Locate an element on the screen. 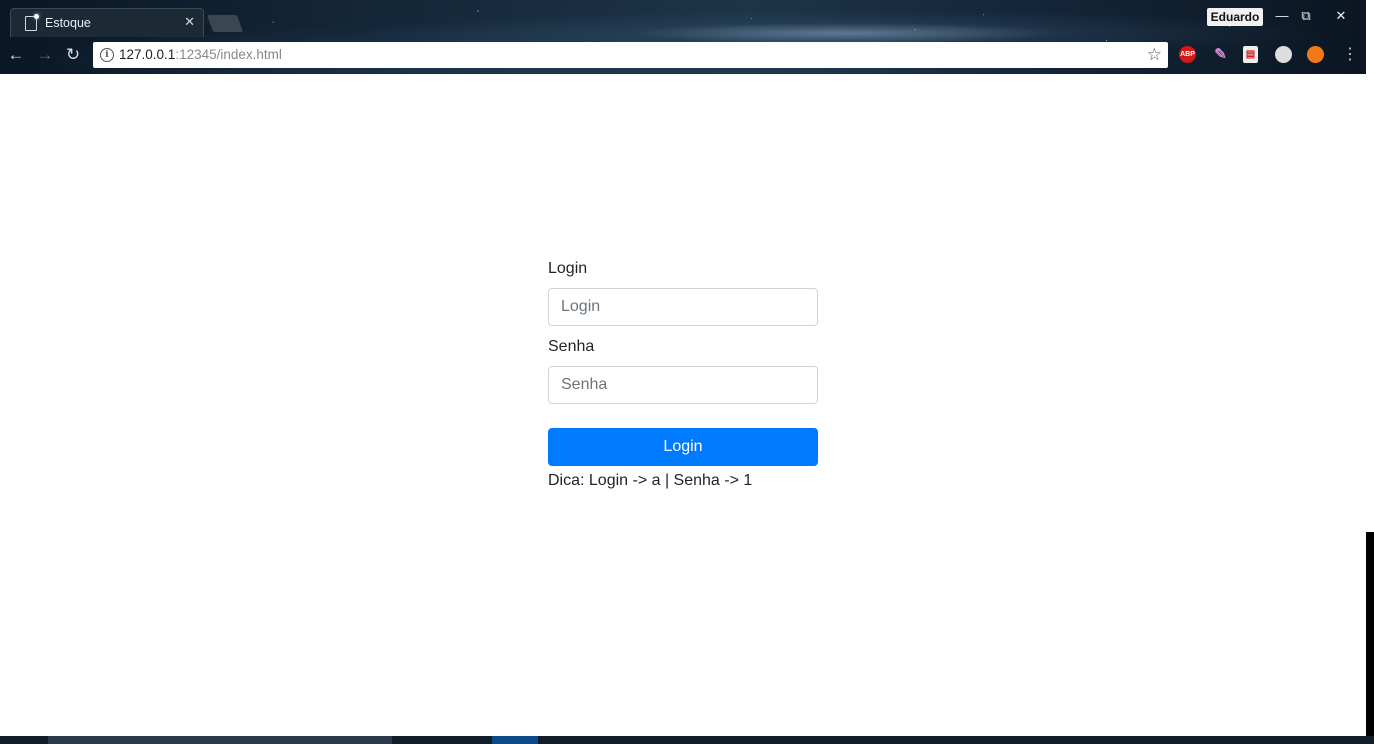 This screenshot has height=744, width=1374. restore-icon: ⧉ is located at coordinates (1306, 16).